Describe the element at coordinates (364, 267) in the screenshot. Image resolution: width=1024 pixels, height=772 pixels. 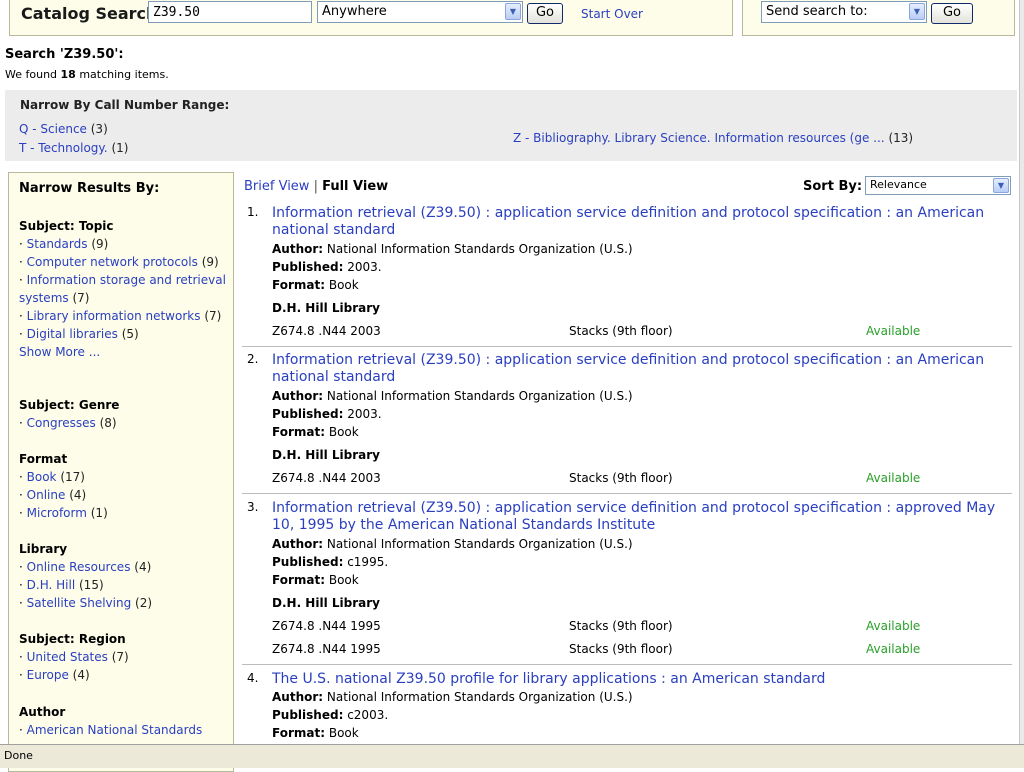
I see `published-value: 2003.` at that location.